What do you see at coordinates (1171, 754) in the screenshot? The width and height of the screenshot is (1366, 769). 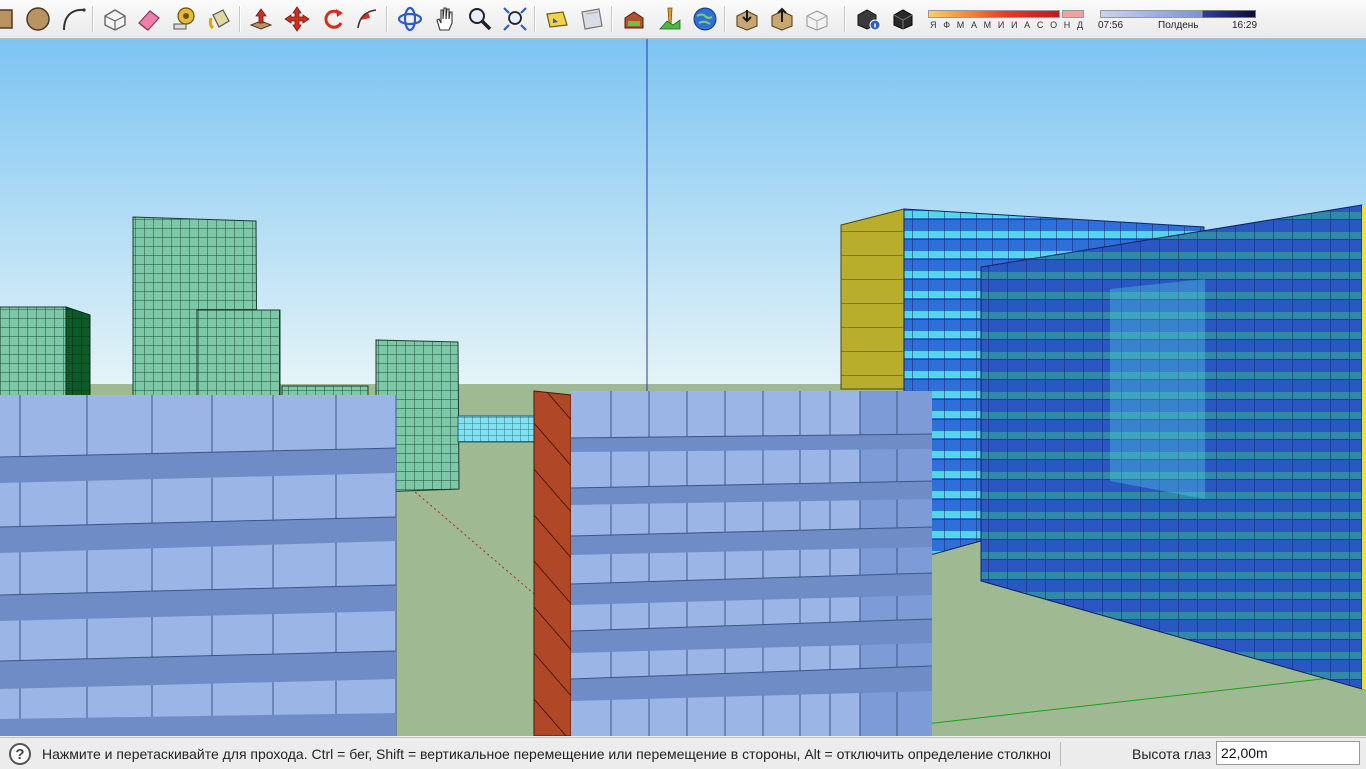 I see `eye-height-label: Высота глаз` at bounding box center [1171, 754].